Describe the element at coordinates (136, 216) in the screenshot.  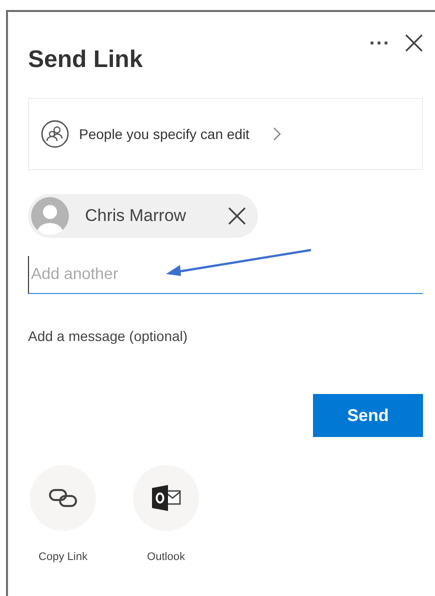
I see `recipient-name: Chris Marrow` at that location.